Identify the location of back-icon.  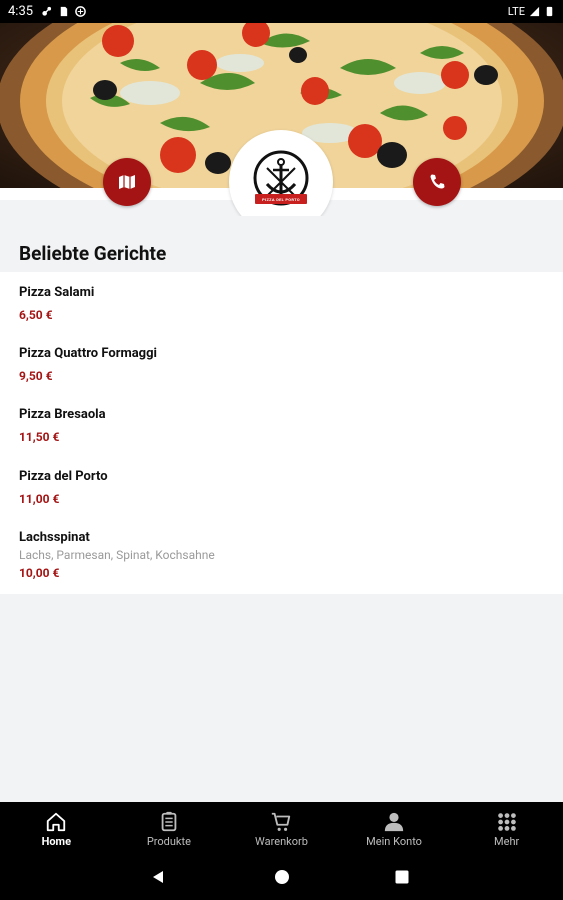
(158, 877).